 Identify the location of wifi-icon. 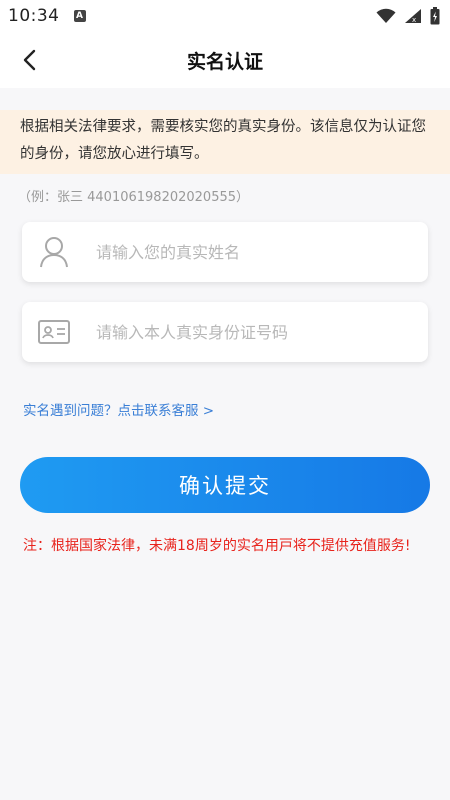
(386, 15).